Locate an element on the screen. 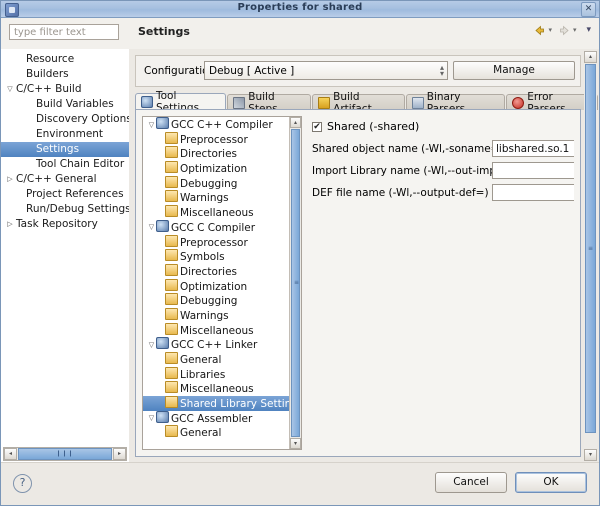 The height and width of the screenshot is (506, 600). tool-tree-item-gcc-c-linker: ▽ GCC C++ Linker is located at coordinates (216, 344).